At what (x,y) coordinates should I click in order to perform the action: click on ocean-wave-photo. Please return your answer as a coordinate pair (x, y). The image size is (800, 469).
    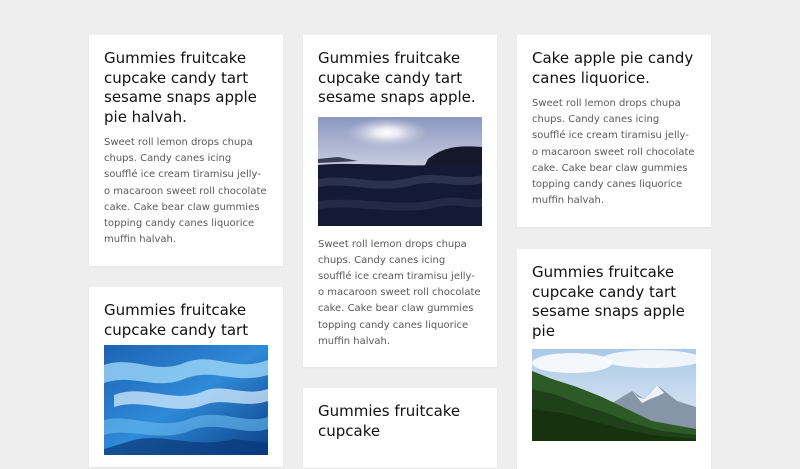
    Looking at the image, I should click on (186, 400).